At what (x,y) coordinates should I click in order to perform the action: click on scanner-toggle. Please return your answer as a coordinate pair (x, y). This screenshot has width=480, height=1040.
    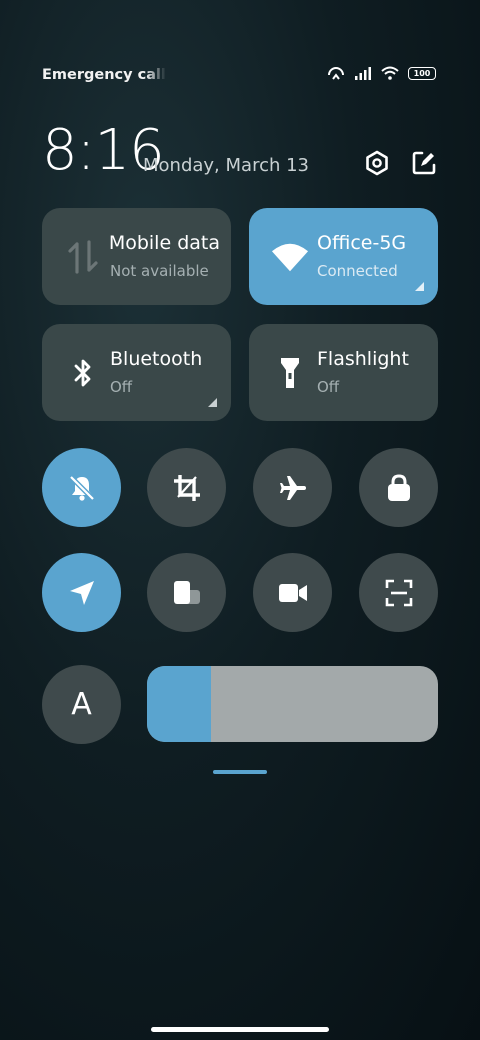
    Looking at the image, I should click on (398, 592).